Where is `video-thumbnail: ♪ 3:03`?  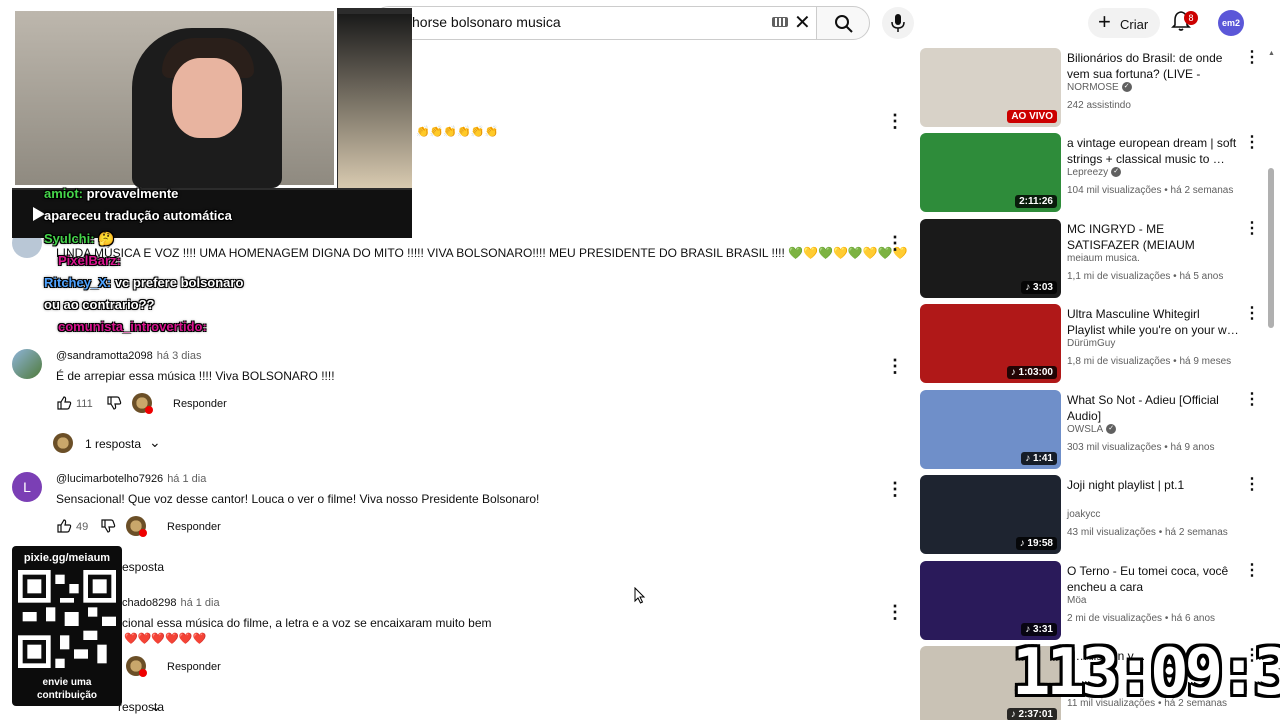 video-thumbnail: ♪ 3:03 is located at coordinates (990, 258).